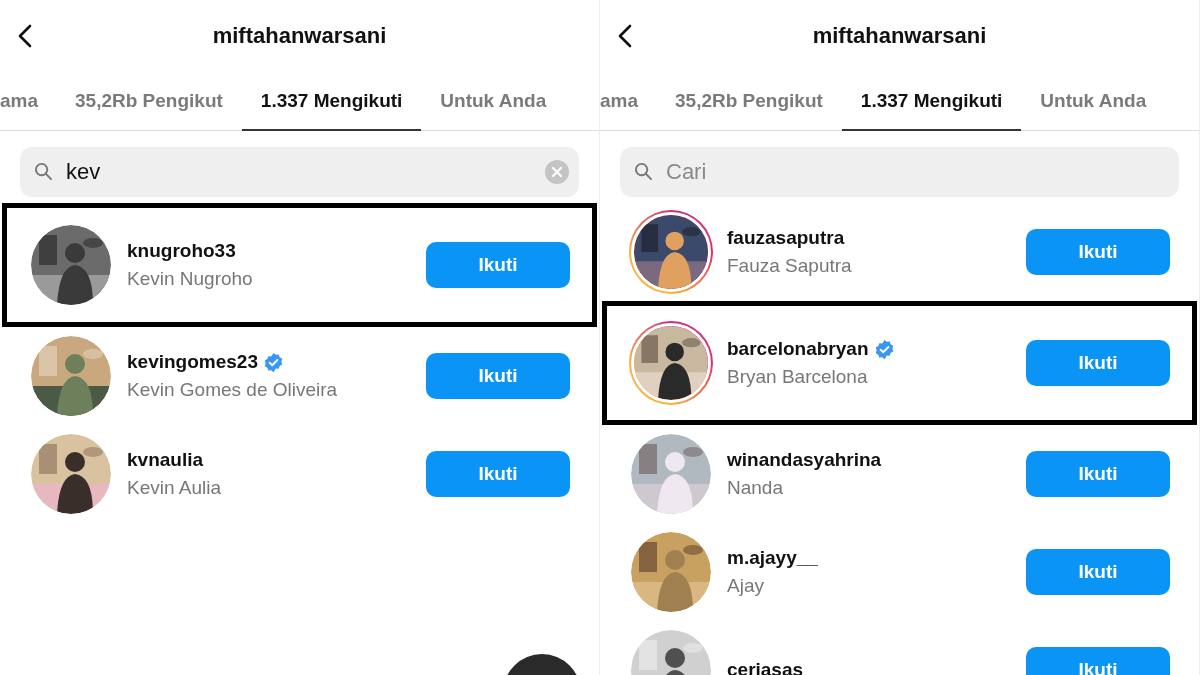  What do you see at coordinates (804, 460) in the screenshot?
I see `account-username: winandasyahrina` at bounding box center [804, 460].